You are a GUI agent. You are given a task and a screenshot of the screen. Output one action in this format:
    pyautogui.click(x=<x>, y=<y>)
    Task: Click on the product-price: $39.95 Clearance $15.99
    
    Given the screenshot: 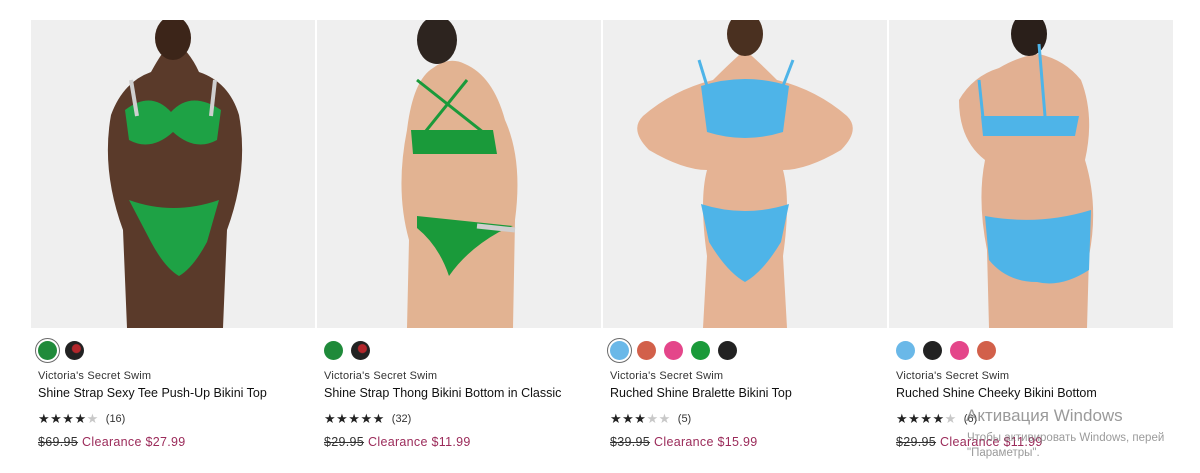 What is the action you would take?
    pyautogui.click(x=684, y=442)
    